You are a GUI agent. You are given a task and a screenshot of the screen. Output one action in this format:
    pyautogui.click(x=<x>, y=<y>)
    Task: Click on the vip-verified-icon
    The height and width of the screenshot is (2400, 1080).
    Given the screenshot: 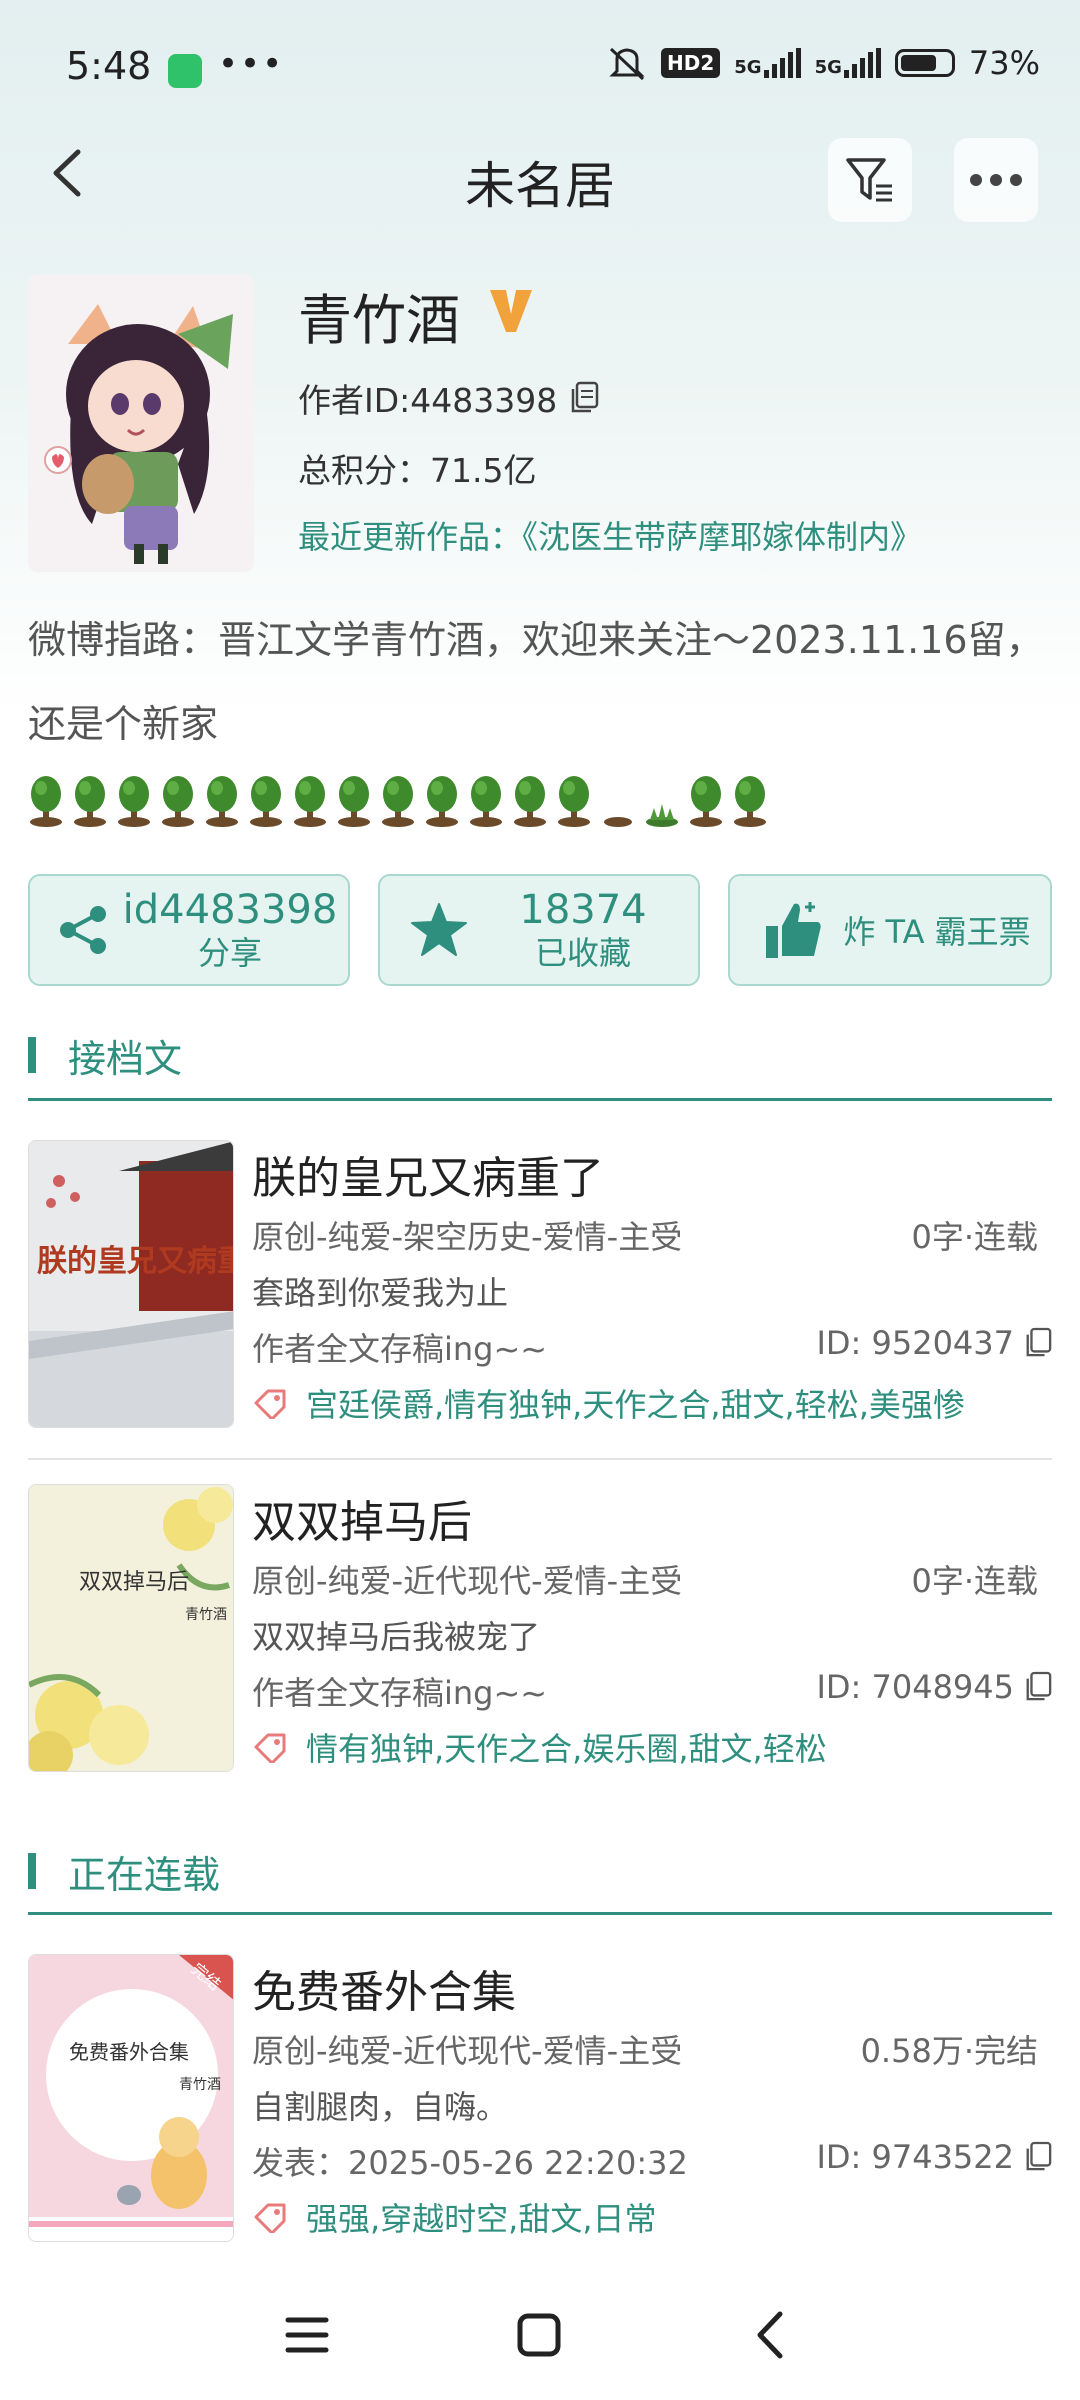 What is the action you would take?
    pyautogui.click(x=511, y=311)
    